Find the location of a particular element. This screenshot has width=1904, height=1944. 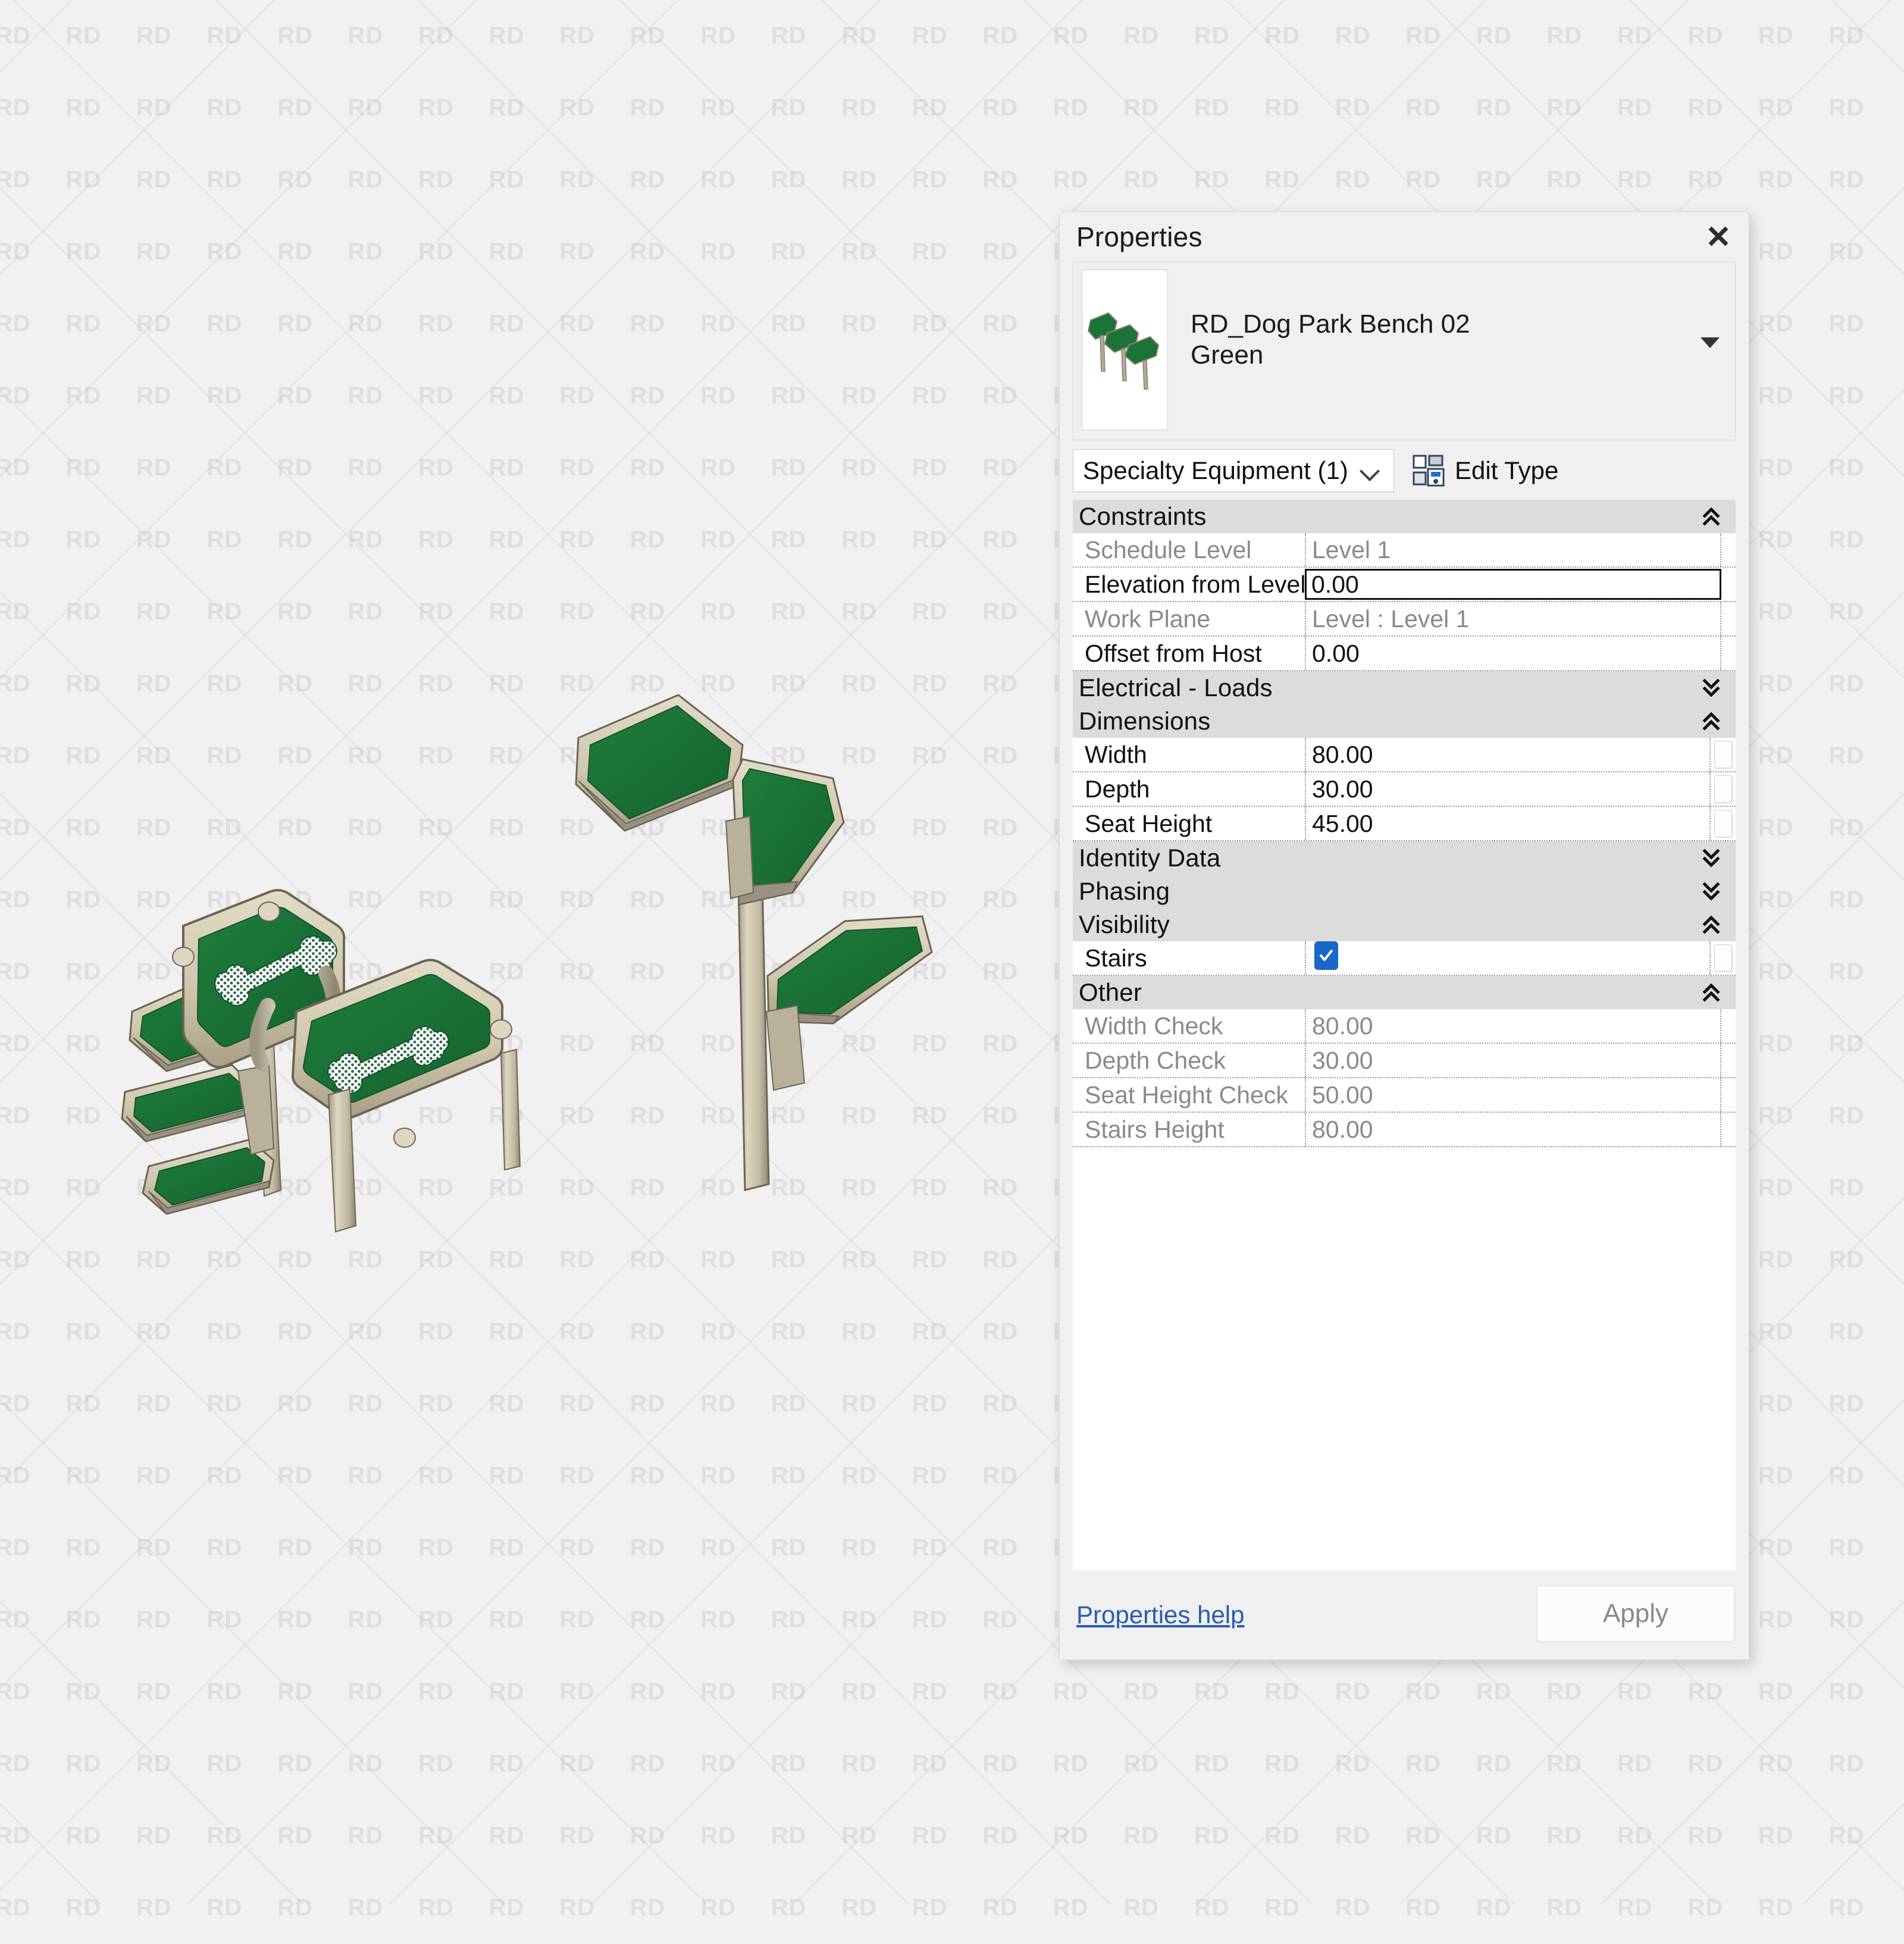

property-group-header: Visibility is located at coordinates (1404, 924).